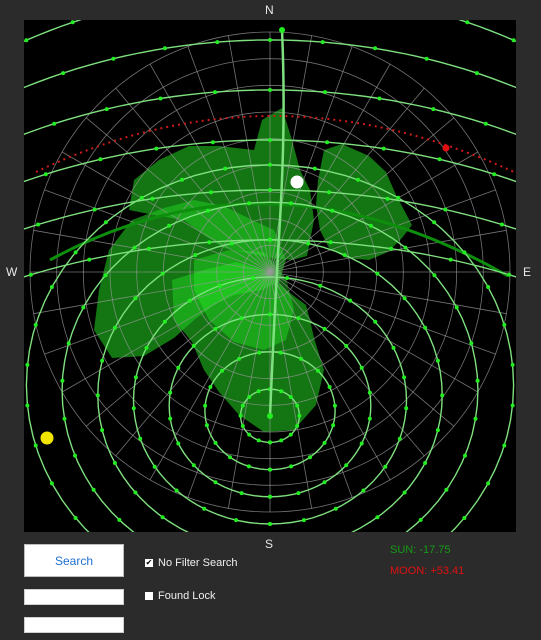 The image size is (541, 640). Describe the element at coordinates (12, 272) in the screenshot. I see `compass-west-label: W` at that location.